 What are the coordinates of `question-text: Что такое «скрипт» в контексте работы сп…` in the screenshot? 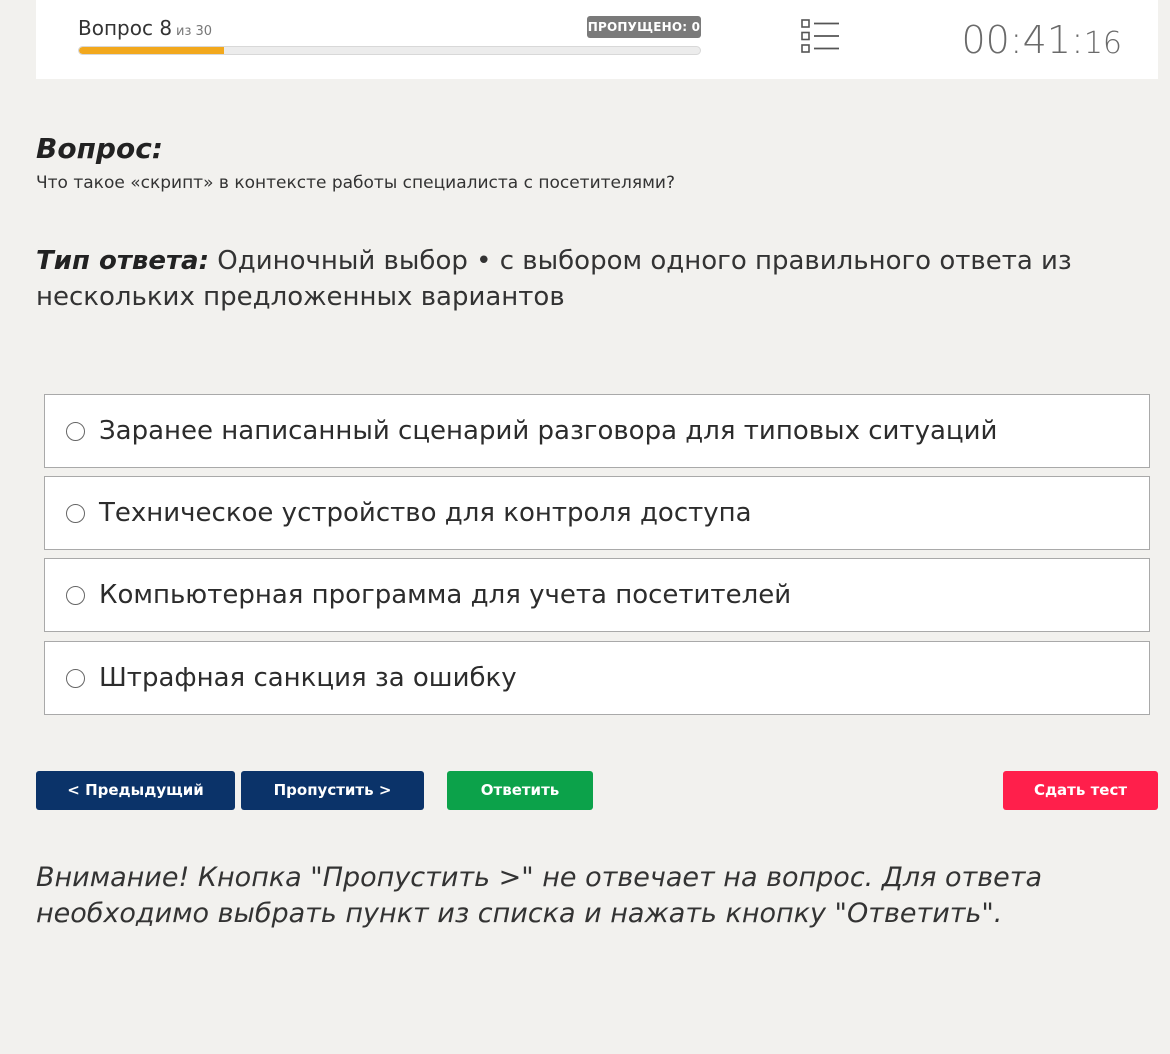 It's located at (355, 183).